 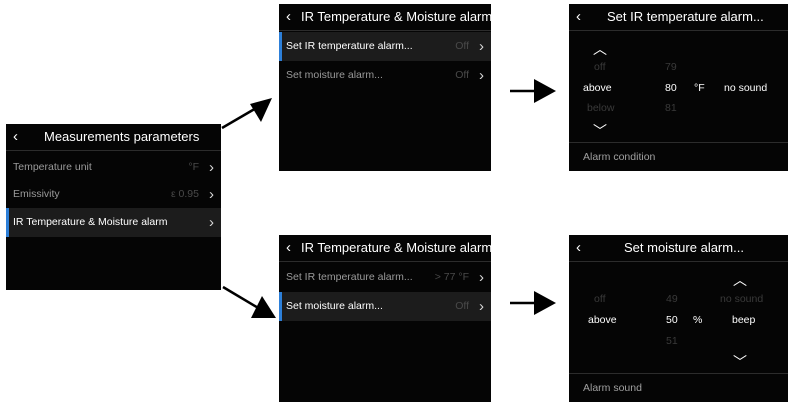 I want to click on row-label: IR Temperature & Moisture alarm, so click(x=90, y=222).